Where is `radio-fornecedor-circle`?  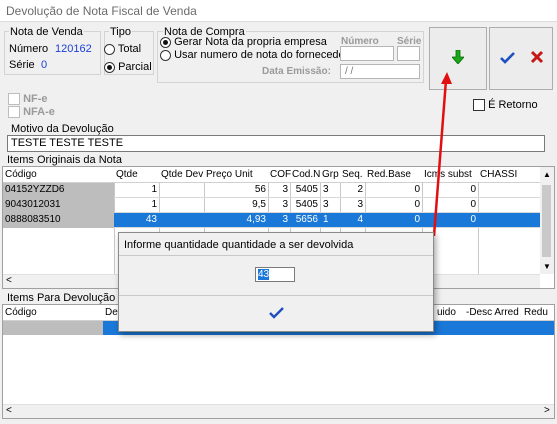
radio-fornecedor-circle is located at coordinates (165, 55).